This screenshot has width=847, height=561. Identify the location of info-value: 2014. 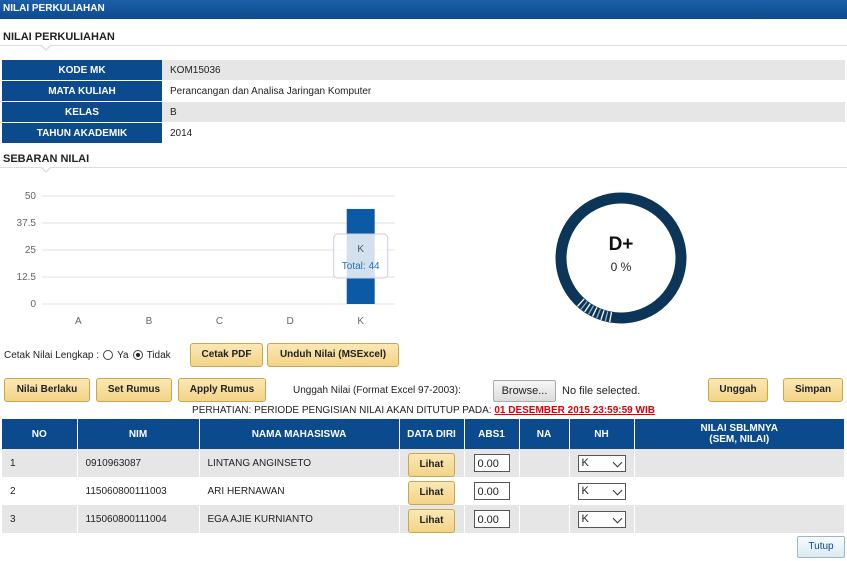
(503, 133).